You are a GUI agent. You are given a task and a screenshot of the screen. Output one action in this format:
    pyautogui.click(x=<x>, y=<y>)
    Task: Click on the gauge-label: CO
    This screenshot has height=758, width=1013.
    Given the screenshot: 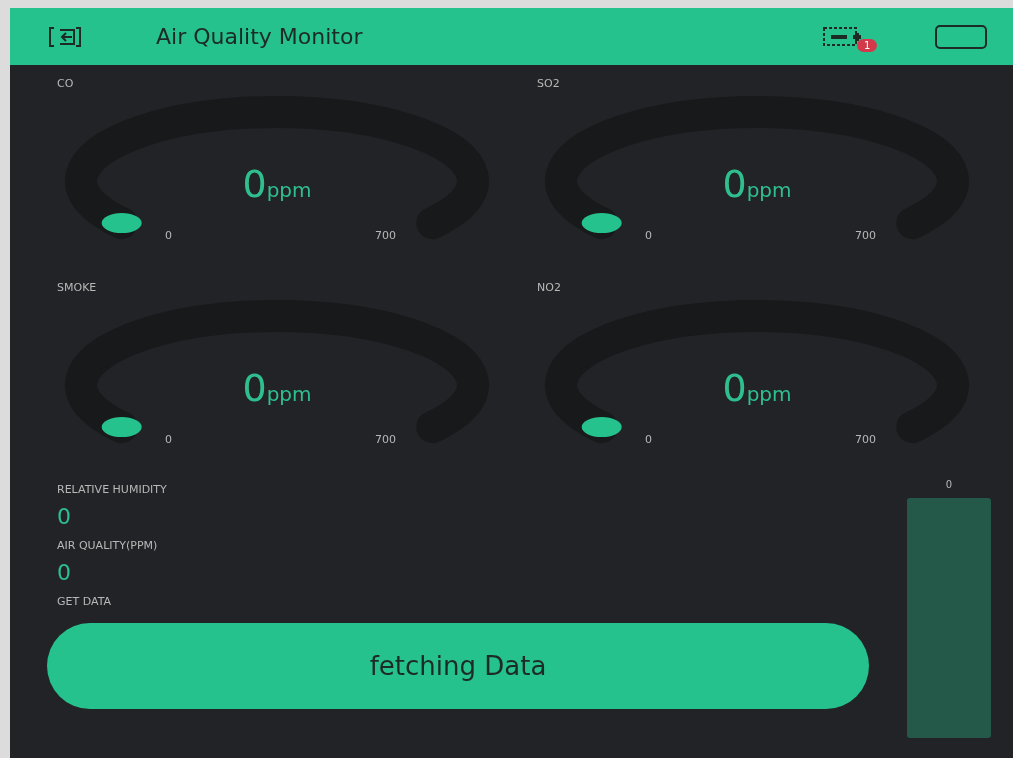 What is the action you would take?
    pyautogui.click(x=65, y=84)
    